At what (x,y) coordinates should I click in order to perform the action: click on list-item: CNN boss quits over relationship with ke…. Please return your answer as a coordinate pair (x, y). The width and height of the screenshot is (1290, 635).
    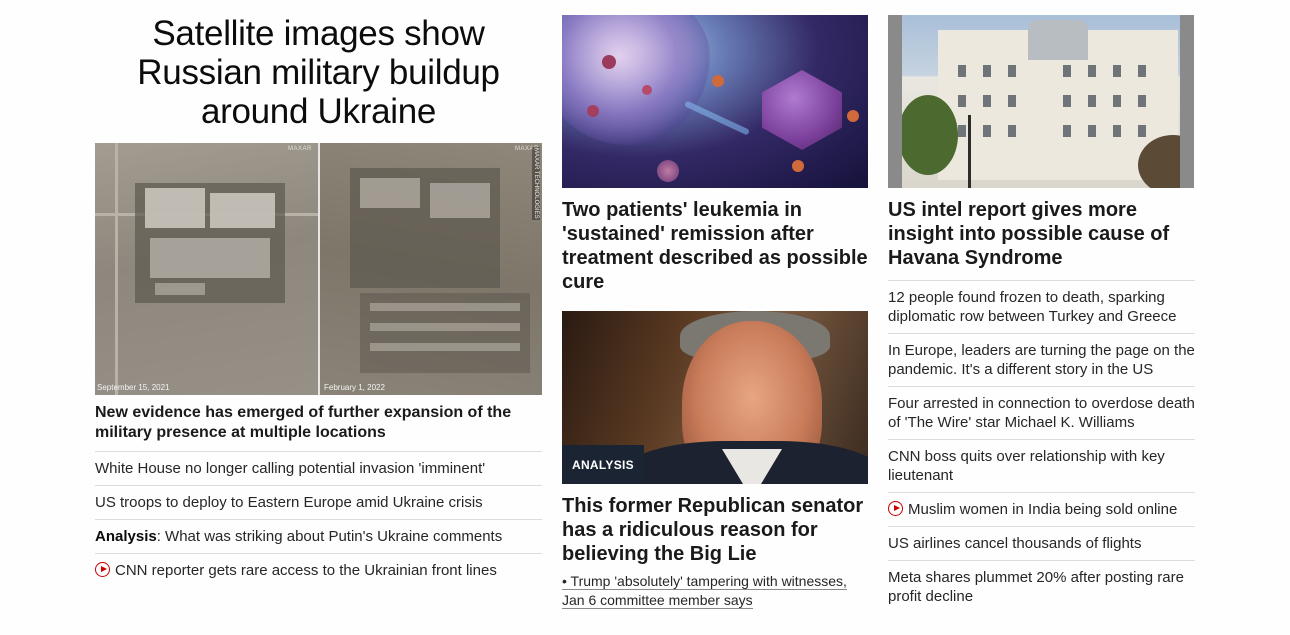
    Looking at the image, I should click on (1041, 466).